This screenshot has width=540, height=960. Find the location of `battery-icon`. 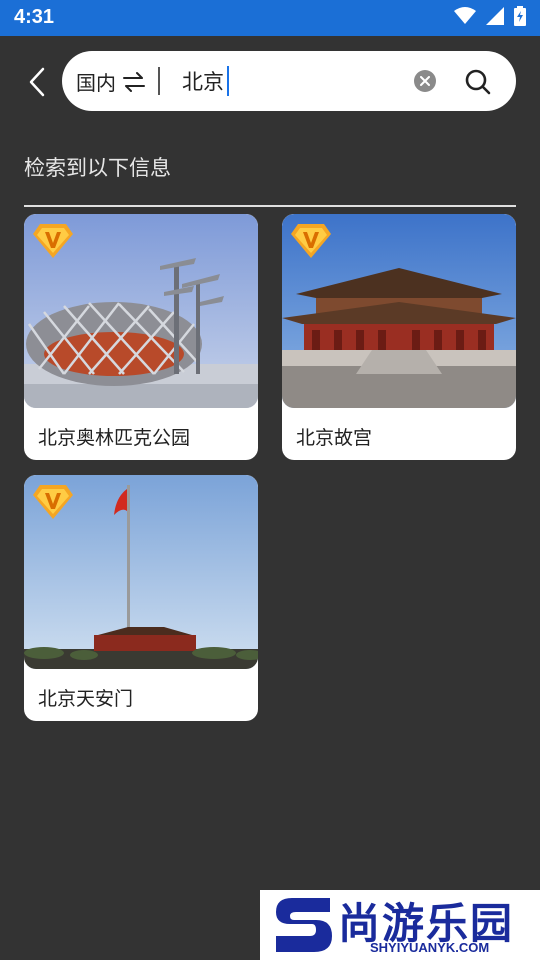

battery-icon is located at coordinates (520, 16).